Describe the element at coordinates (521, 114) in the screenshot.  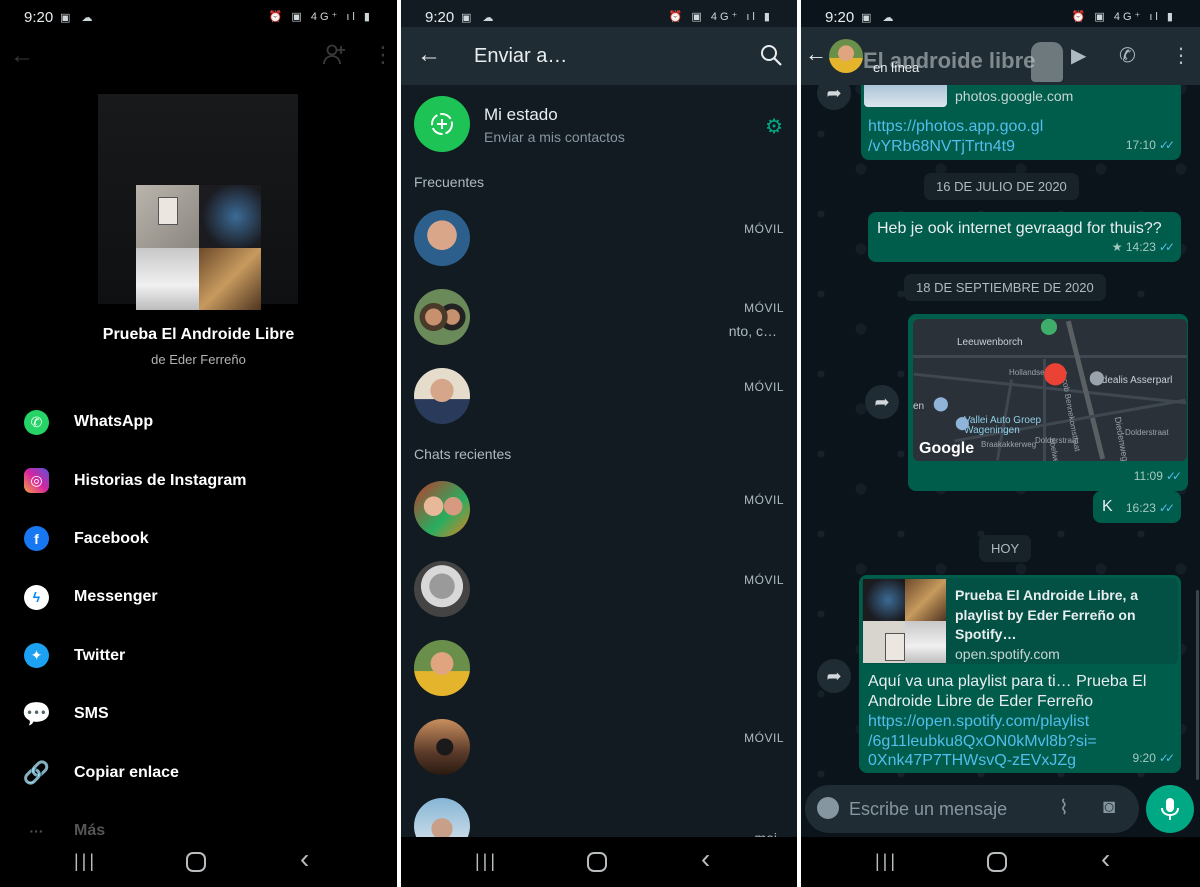
I see `my-status-name: Mi estado` at that location.